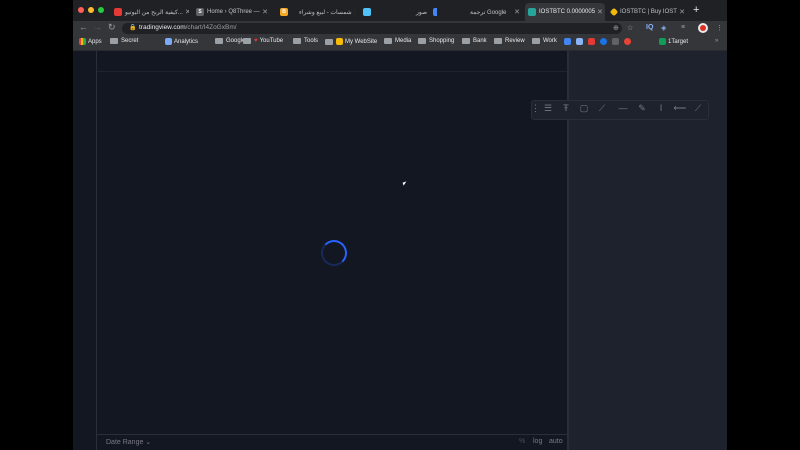 Image resolution: width=800 pixels, height=450 pixels. I want to click on tab-pinned, so click(373, 12).